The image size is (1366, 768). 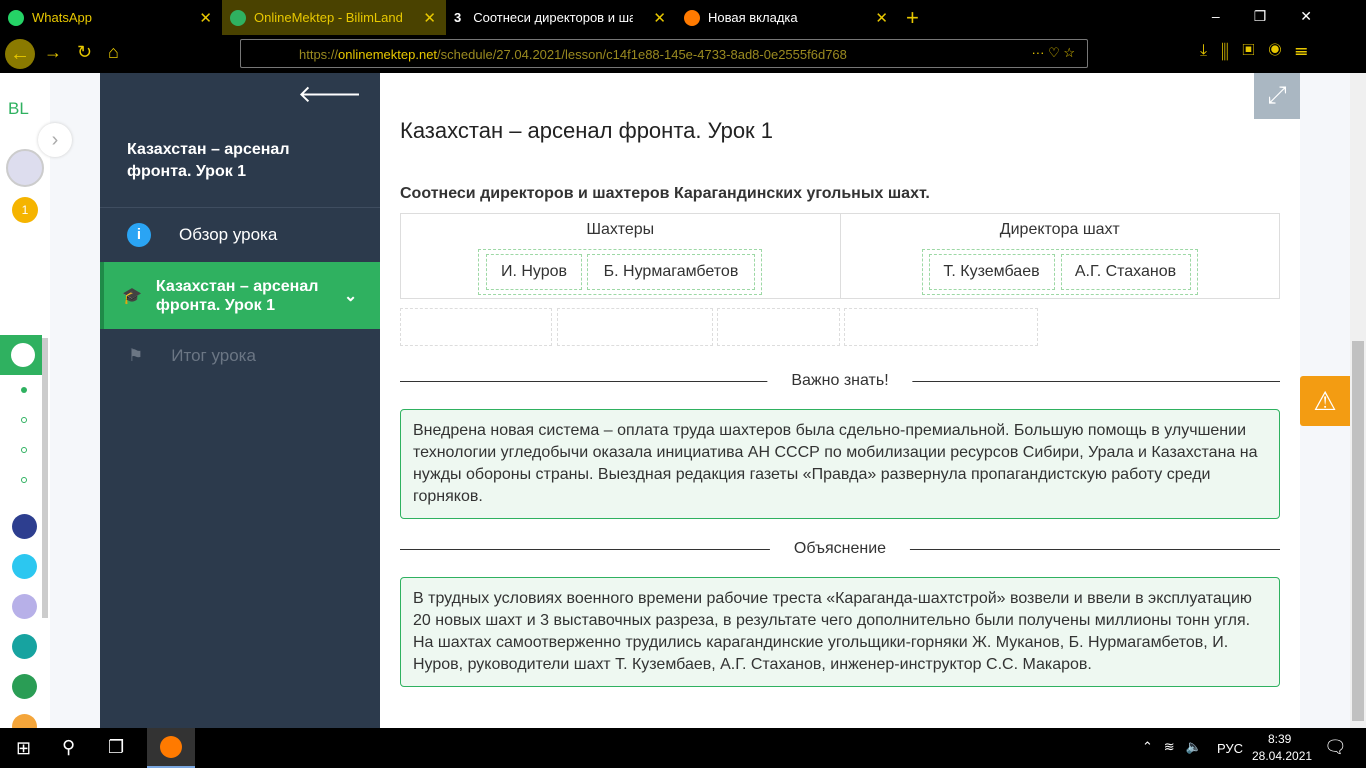 What do you see at coordinates (62, 17) in the screenshot?
I see `tab-title: WhatsApp` at bounding box center [62, 17].